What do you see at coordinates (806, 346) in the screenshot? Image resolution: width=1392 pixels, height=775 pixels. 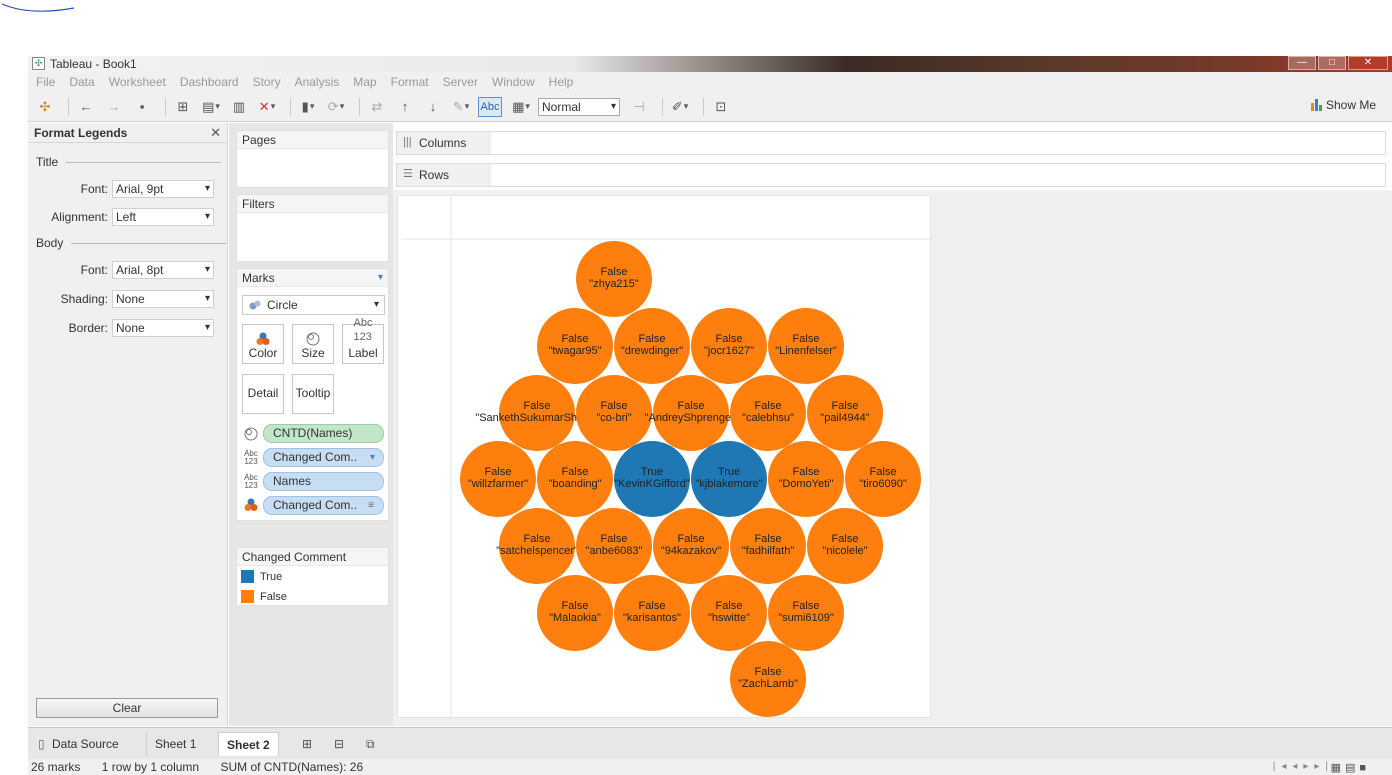 I see `bubble-mark: False"Linenfelser"` at bounding box center [806, 346].